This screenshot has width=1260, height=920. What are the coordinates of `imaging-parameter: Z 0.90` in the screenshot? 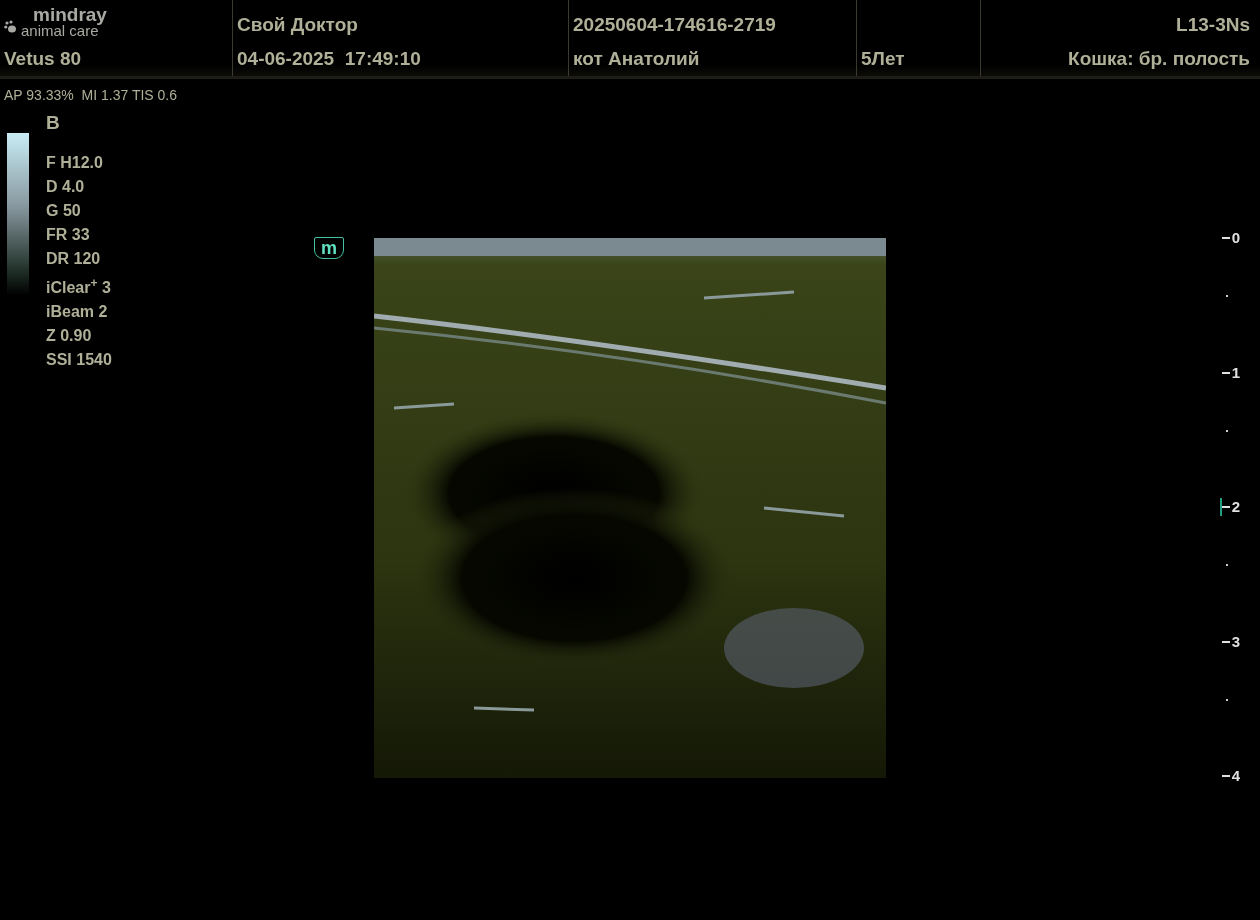 It's located at (69, 336).